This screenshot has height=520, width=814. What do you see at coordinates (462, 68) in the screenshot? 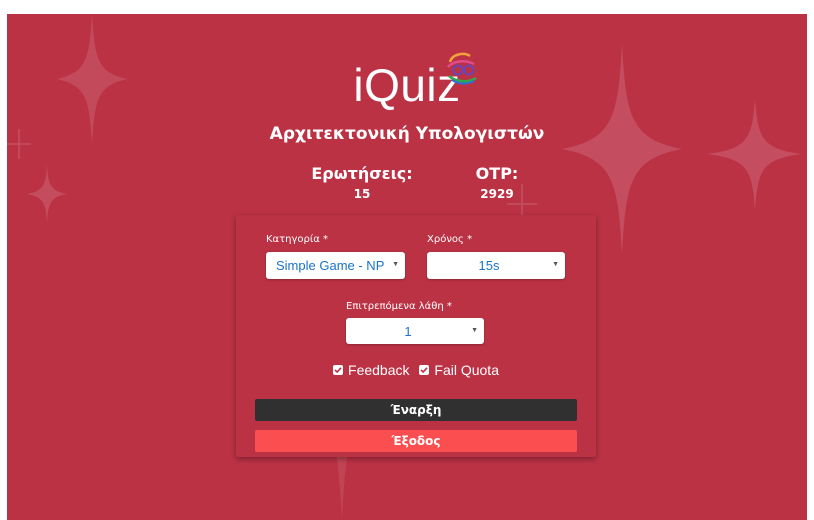
I see `logo-mascot-icon` at bounding box center [462, 68].